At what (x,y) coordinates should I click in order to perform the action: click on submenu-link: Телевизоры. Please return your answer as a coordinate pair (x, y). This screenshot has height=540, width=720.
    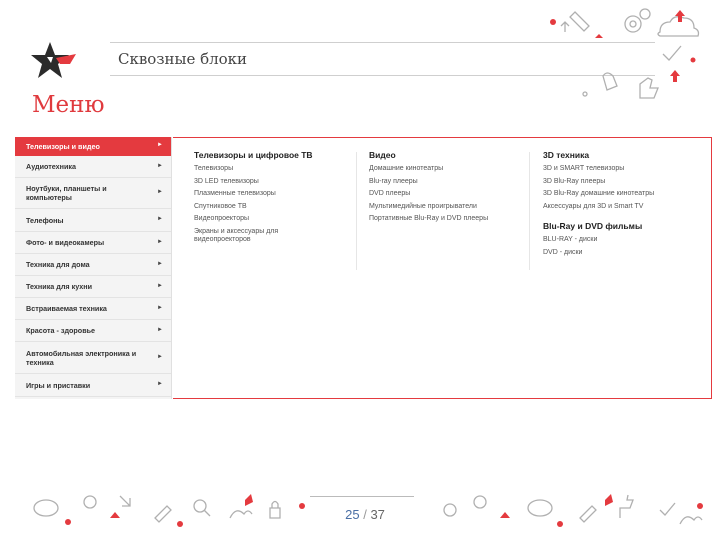
    Looking at the image, I should click on (269, 169).